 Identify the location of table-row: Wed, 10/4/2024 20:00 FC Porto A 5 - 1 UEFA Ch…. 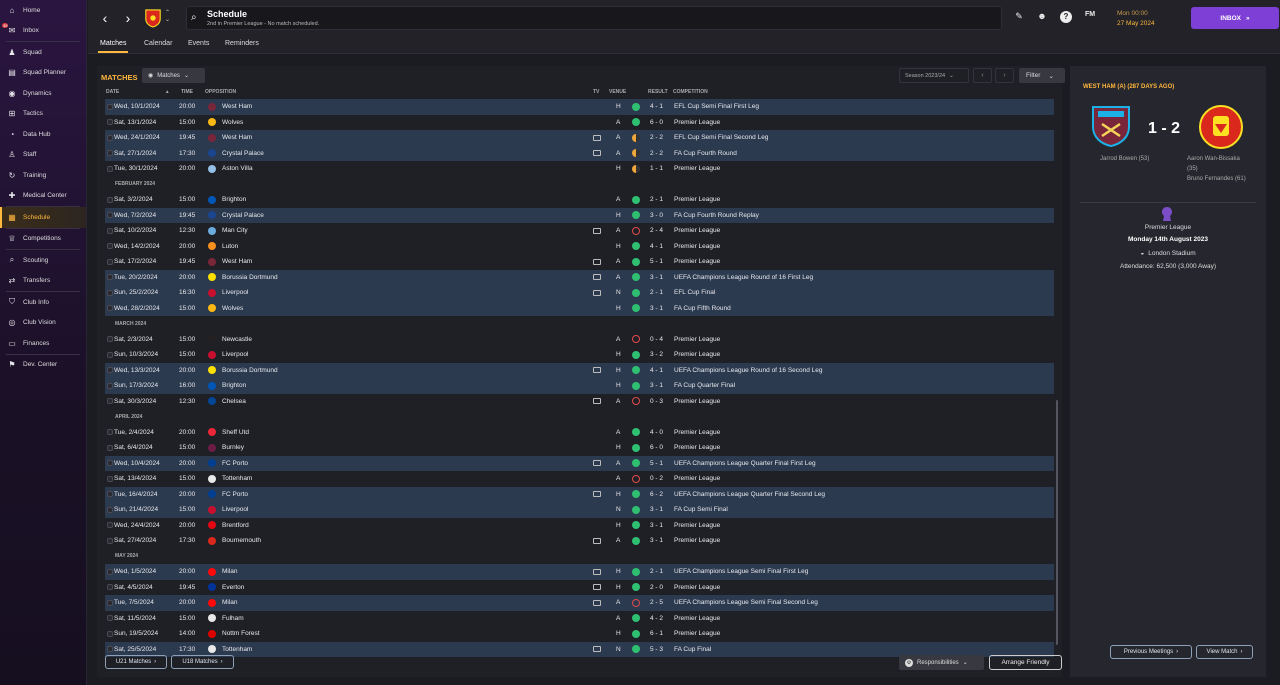
(579, 463).